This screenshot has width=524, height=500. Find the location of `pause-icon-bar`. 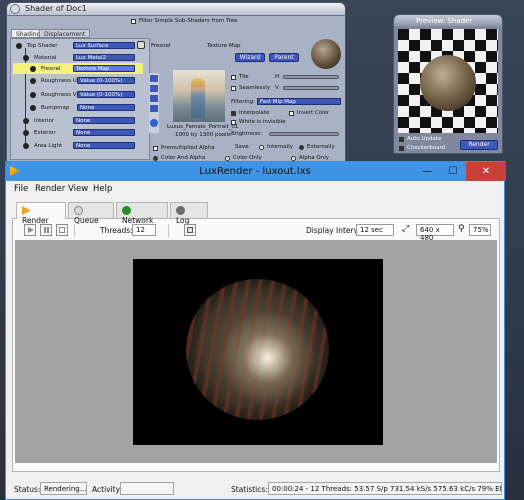

pause-icon-bar is located at coordinates (48, 230).